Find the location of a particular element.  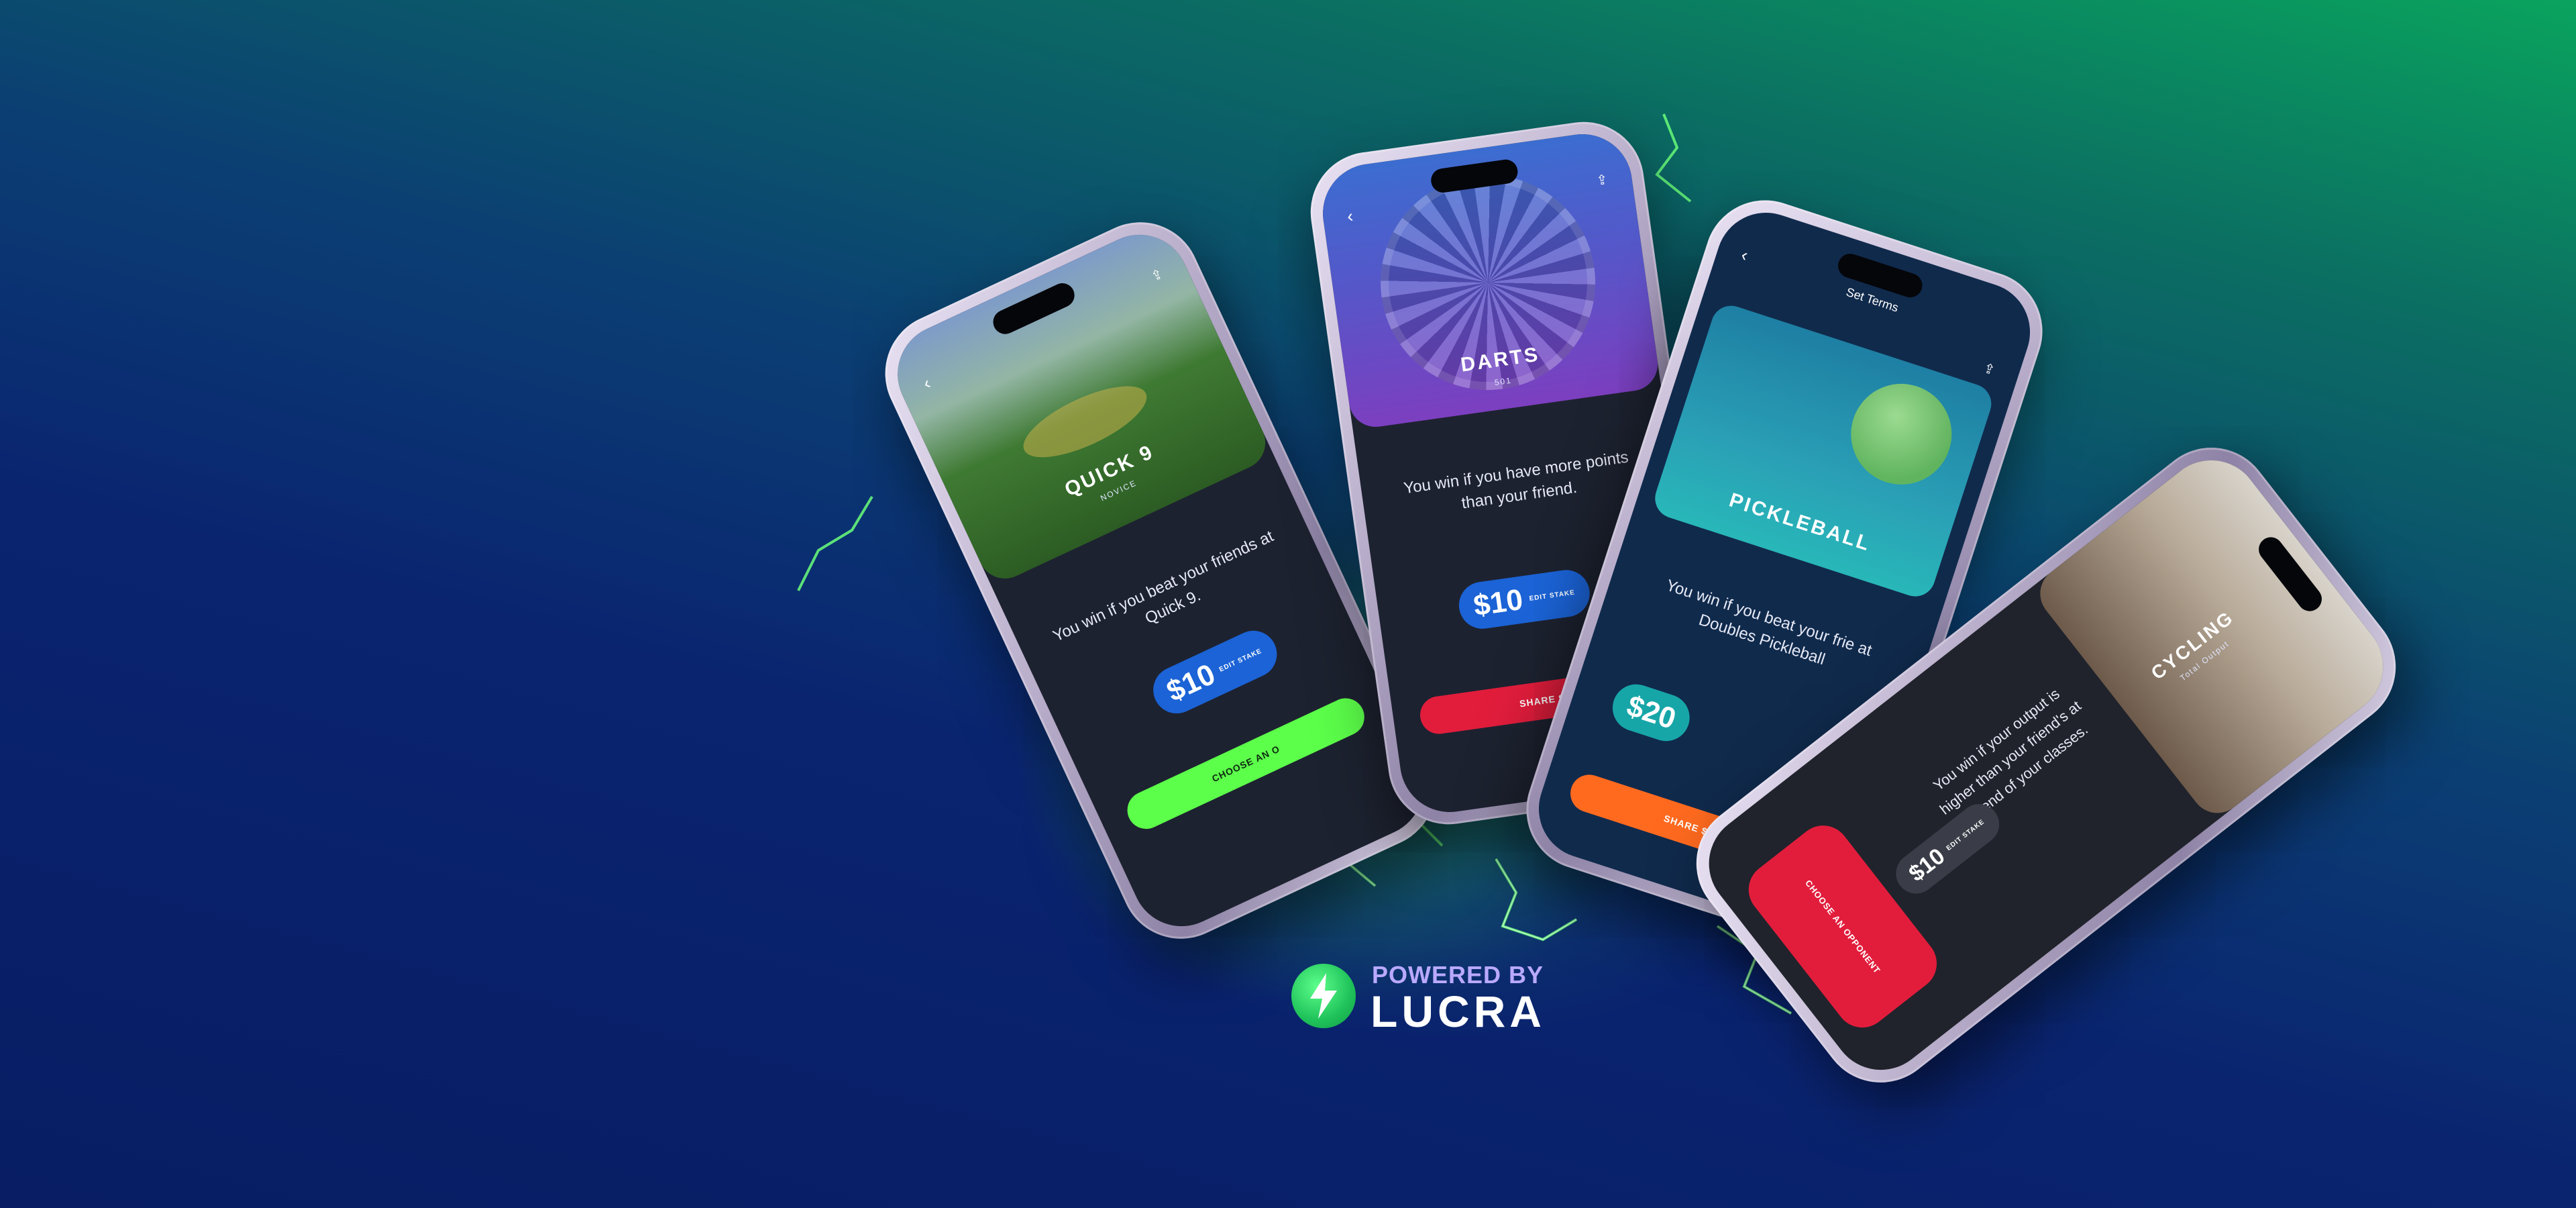

brand-wordmark: LUCRA is located at coordinates (1458, 1012).